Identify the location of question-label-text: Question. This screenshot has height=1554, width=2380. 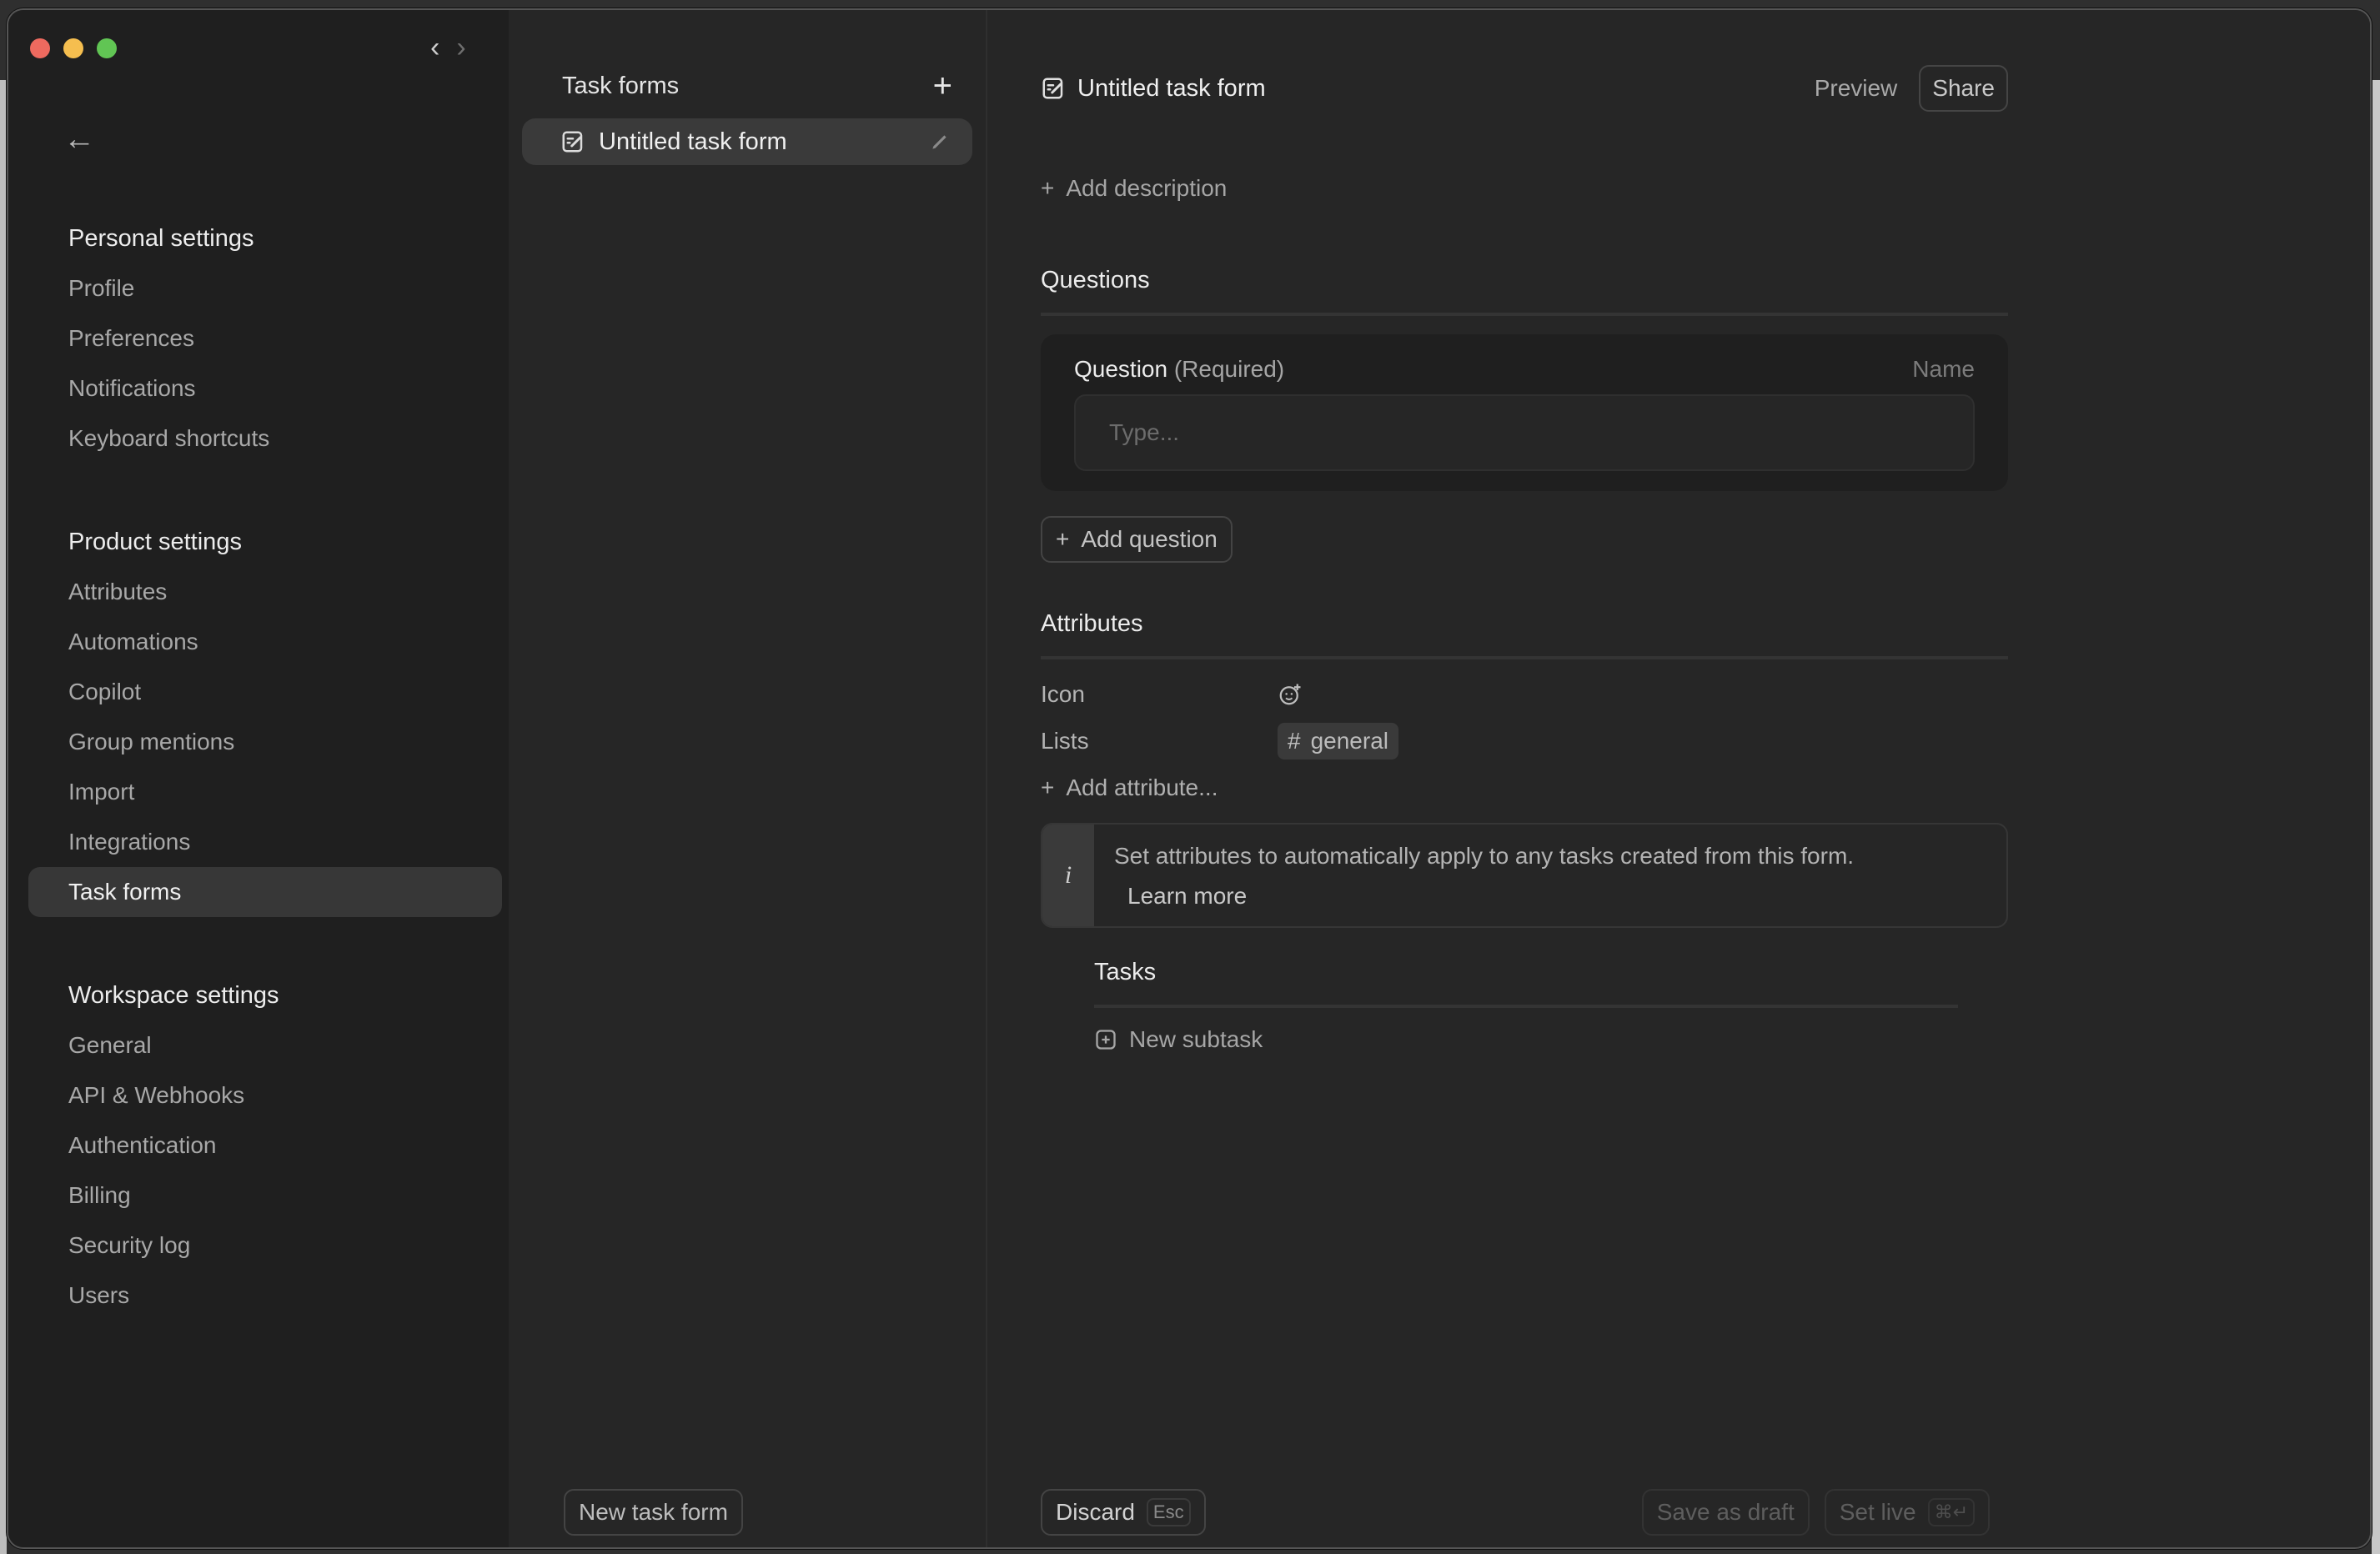
(1121, 369).